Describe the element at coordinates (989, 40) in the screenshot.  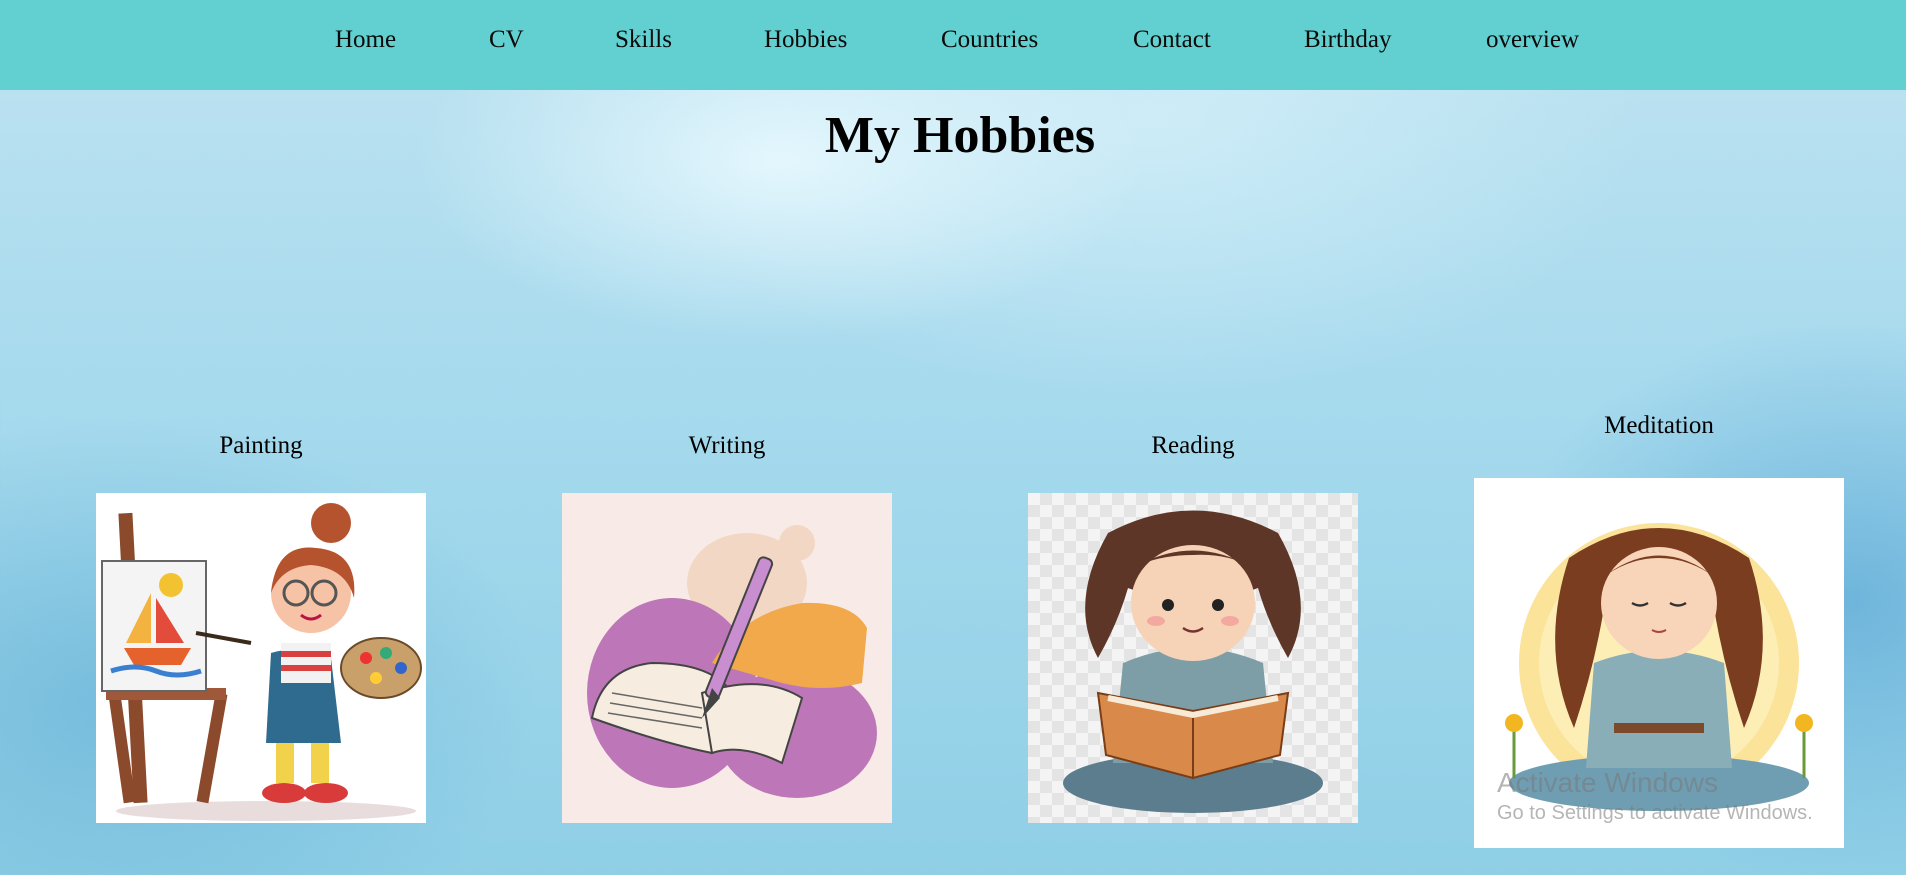
I see `nav-countries-link: Countries` at that location.